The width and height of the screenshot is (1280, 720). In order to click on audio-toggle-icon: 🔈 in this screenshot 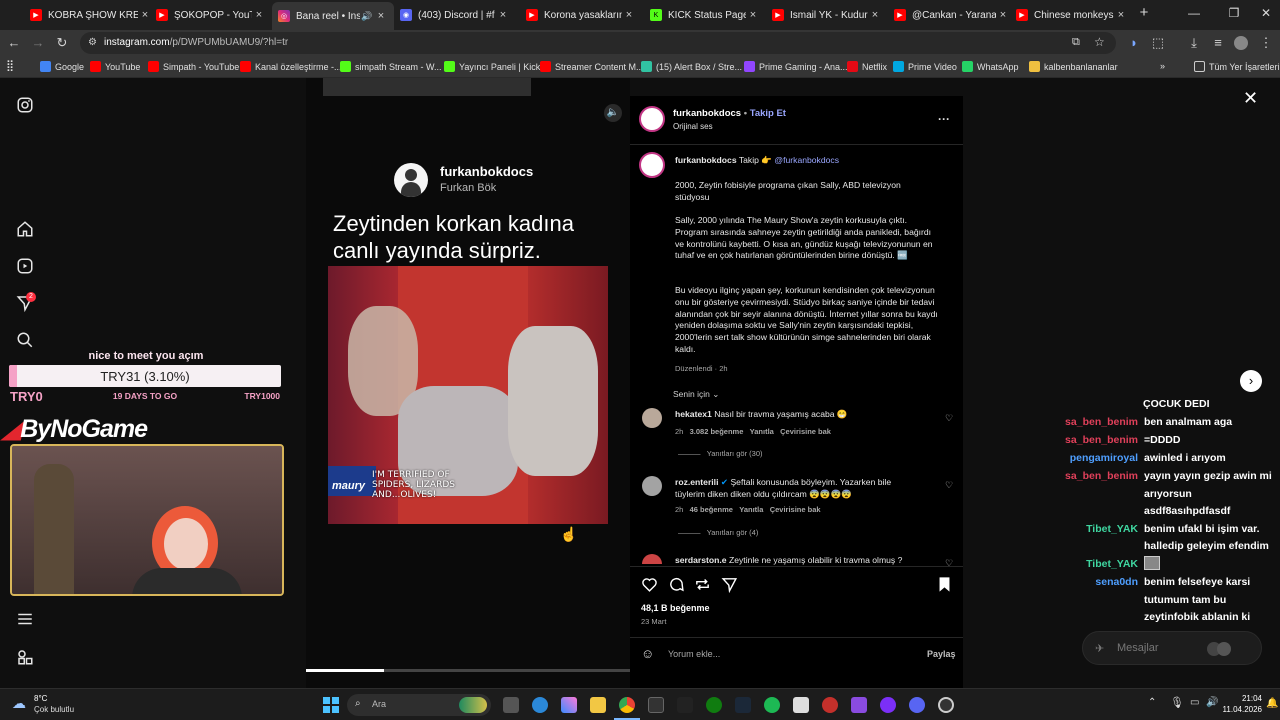, I will do `click(613, 113)`.